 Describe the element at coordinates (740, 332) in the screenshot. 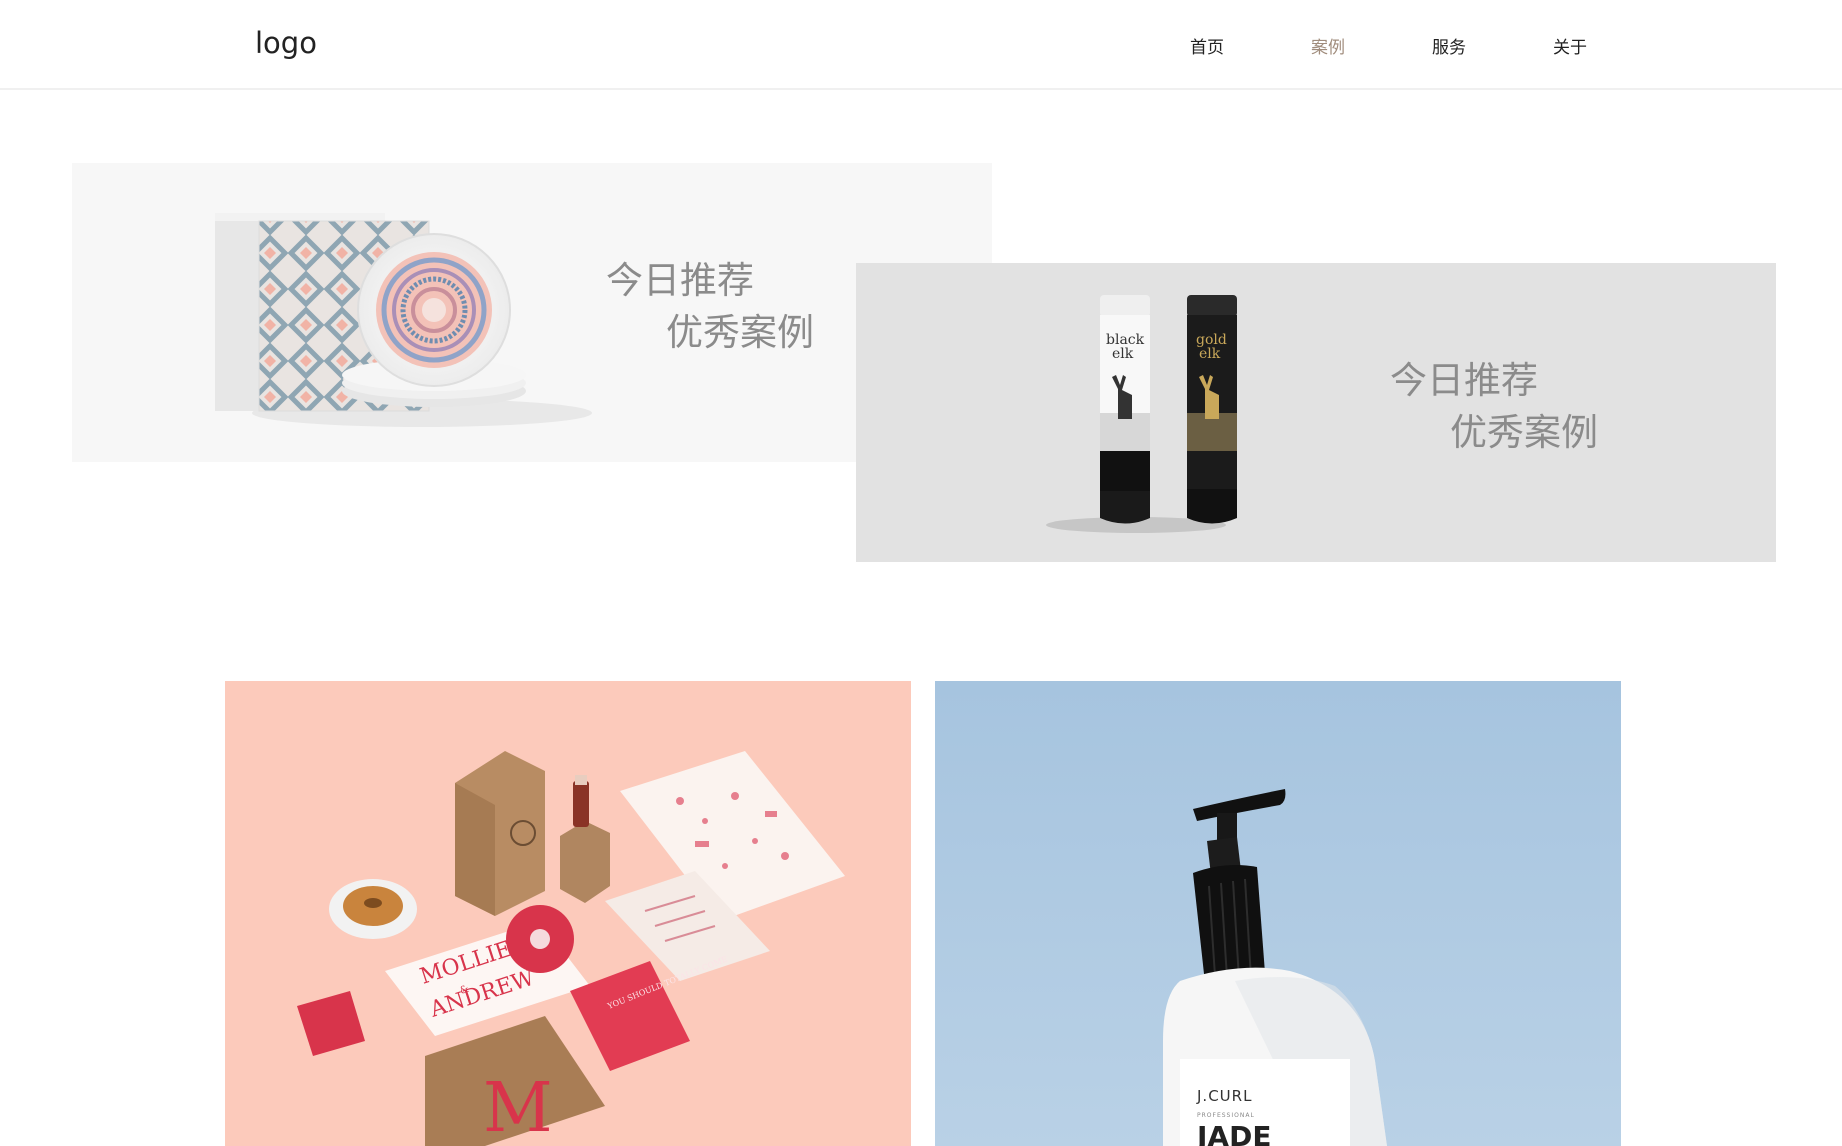

I see `featured-1-subtitle: 优秀案例` at that location.